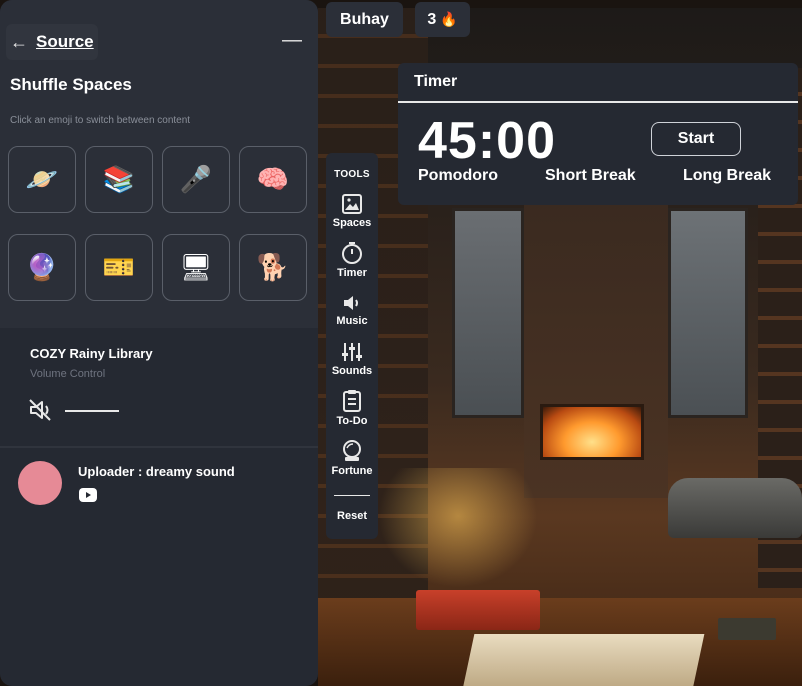  Describe the element at coordinates (747, 629) in the screenshot. I see `small-book` at that location.